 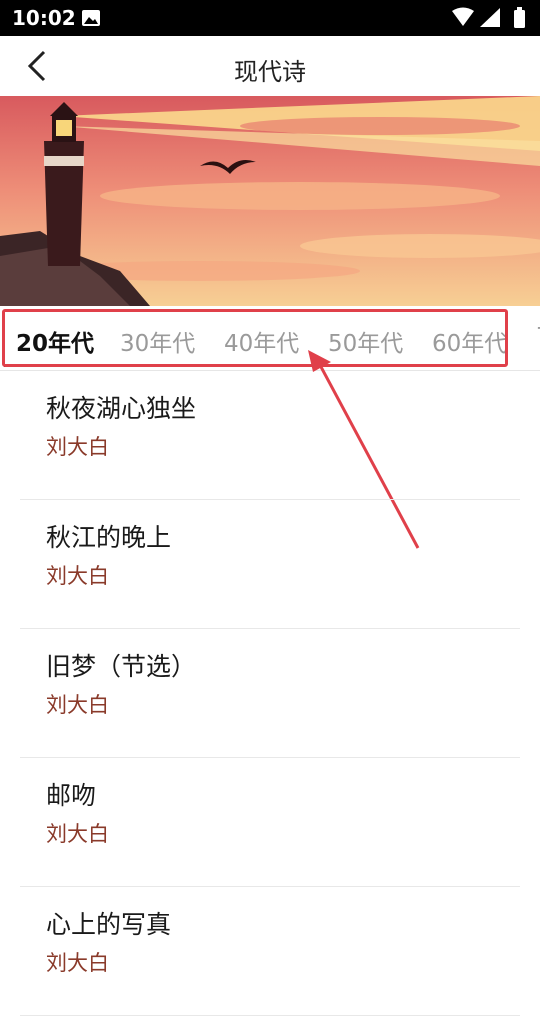 I want to click on list-item: 邮吻 刘大白, so click(x=270, y=822).